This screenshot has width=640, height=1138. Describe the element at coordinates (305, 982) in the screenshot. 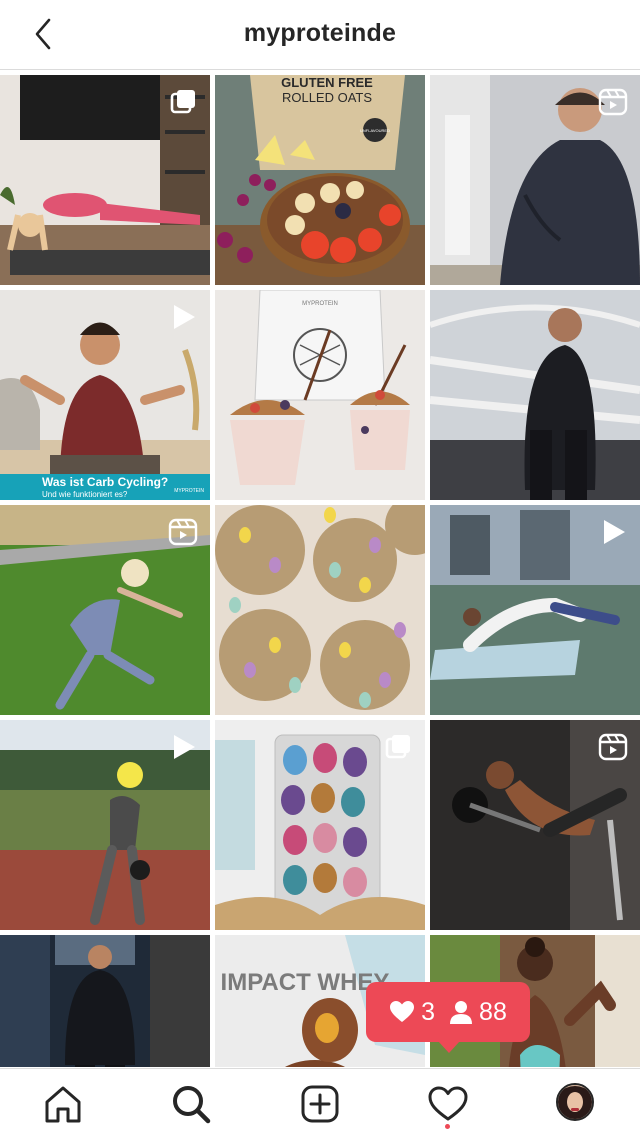

I see `tile-text: IMPACT WHEY` at that location.